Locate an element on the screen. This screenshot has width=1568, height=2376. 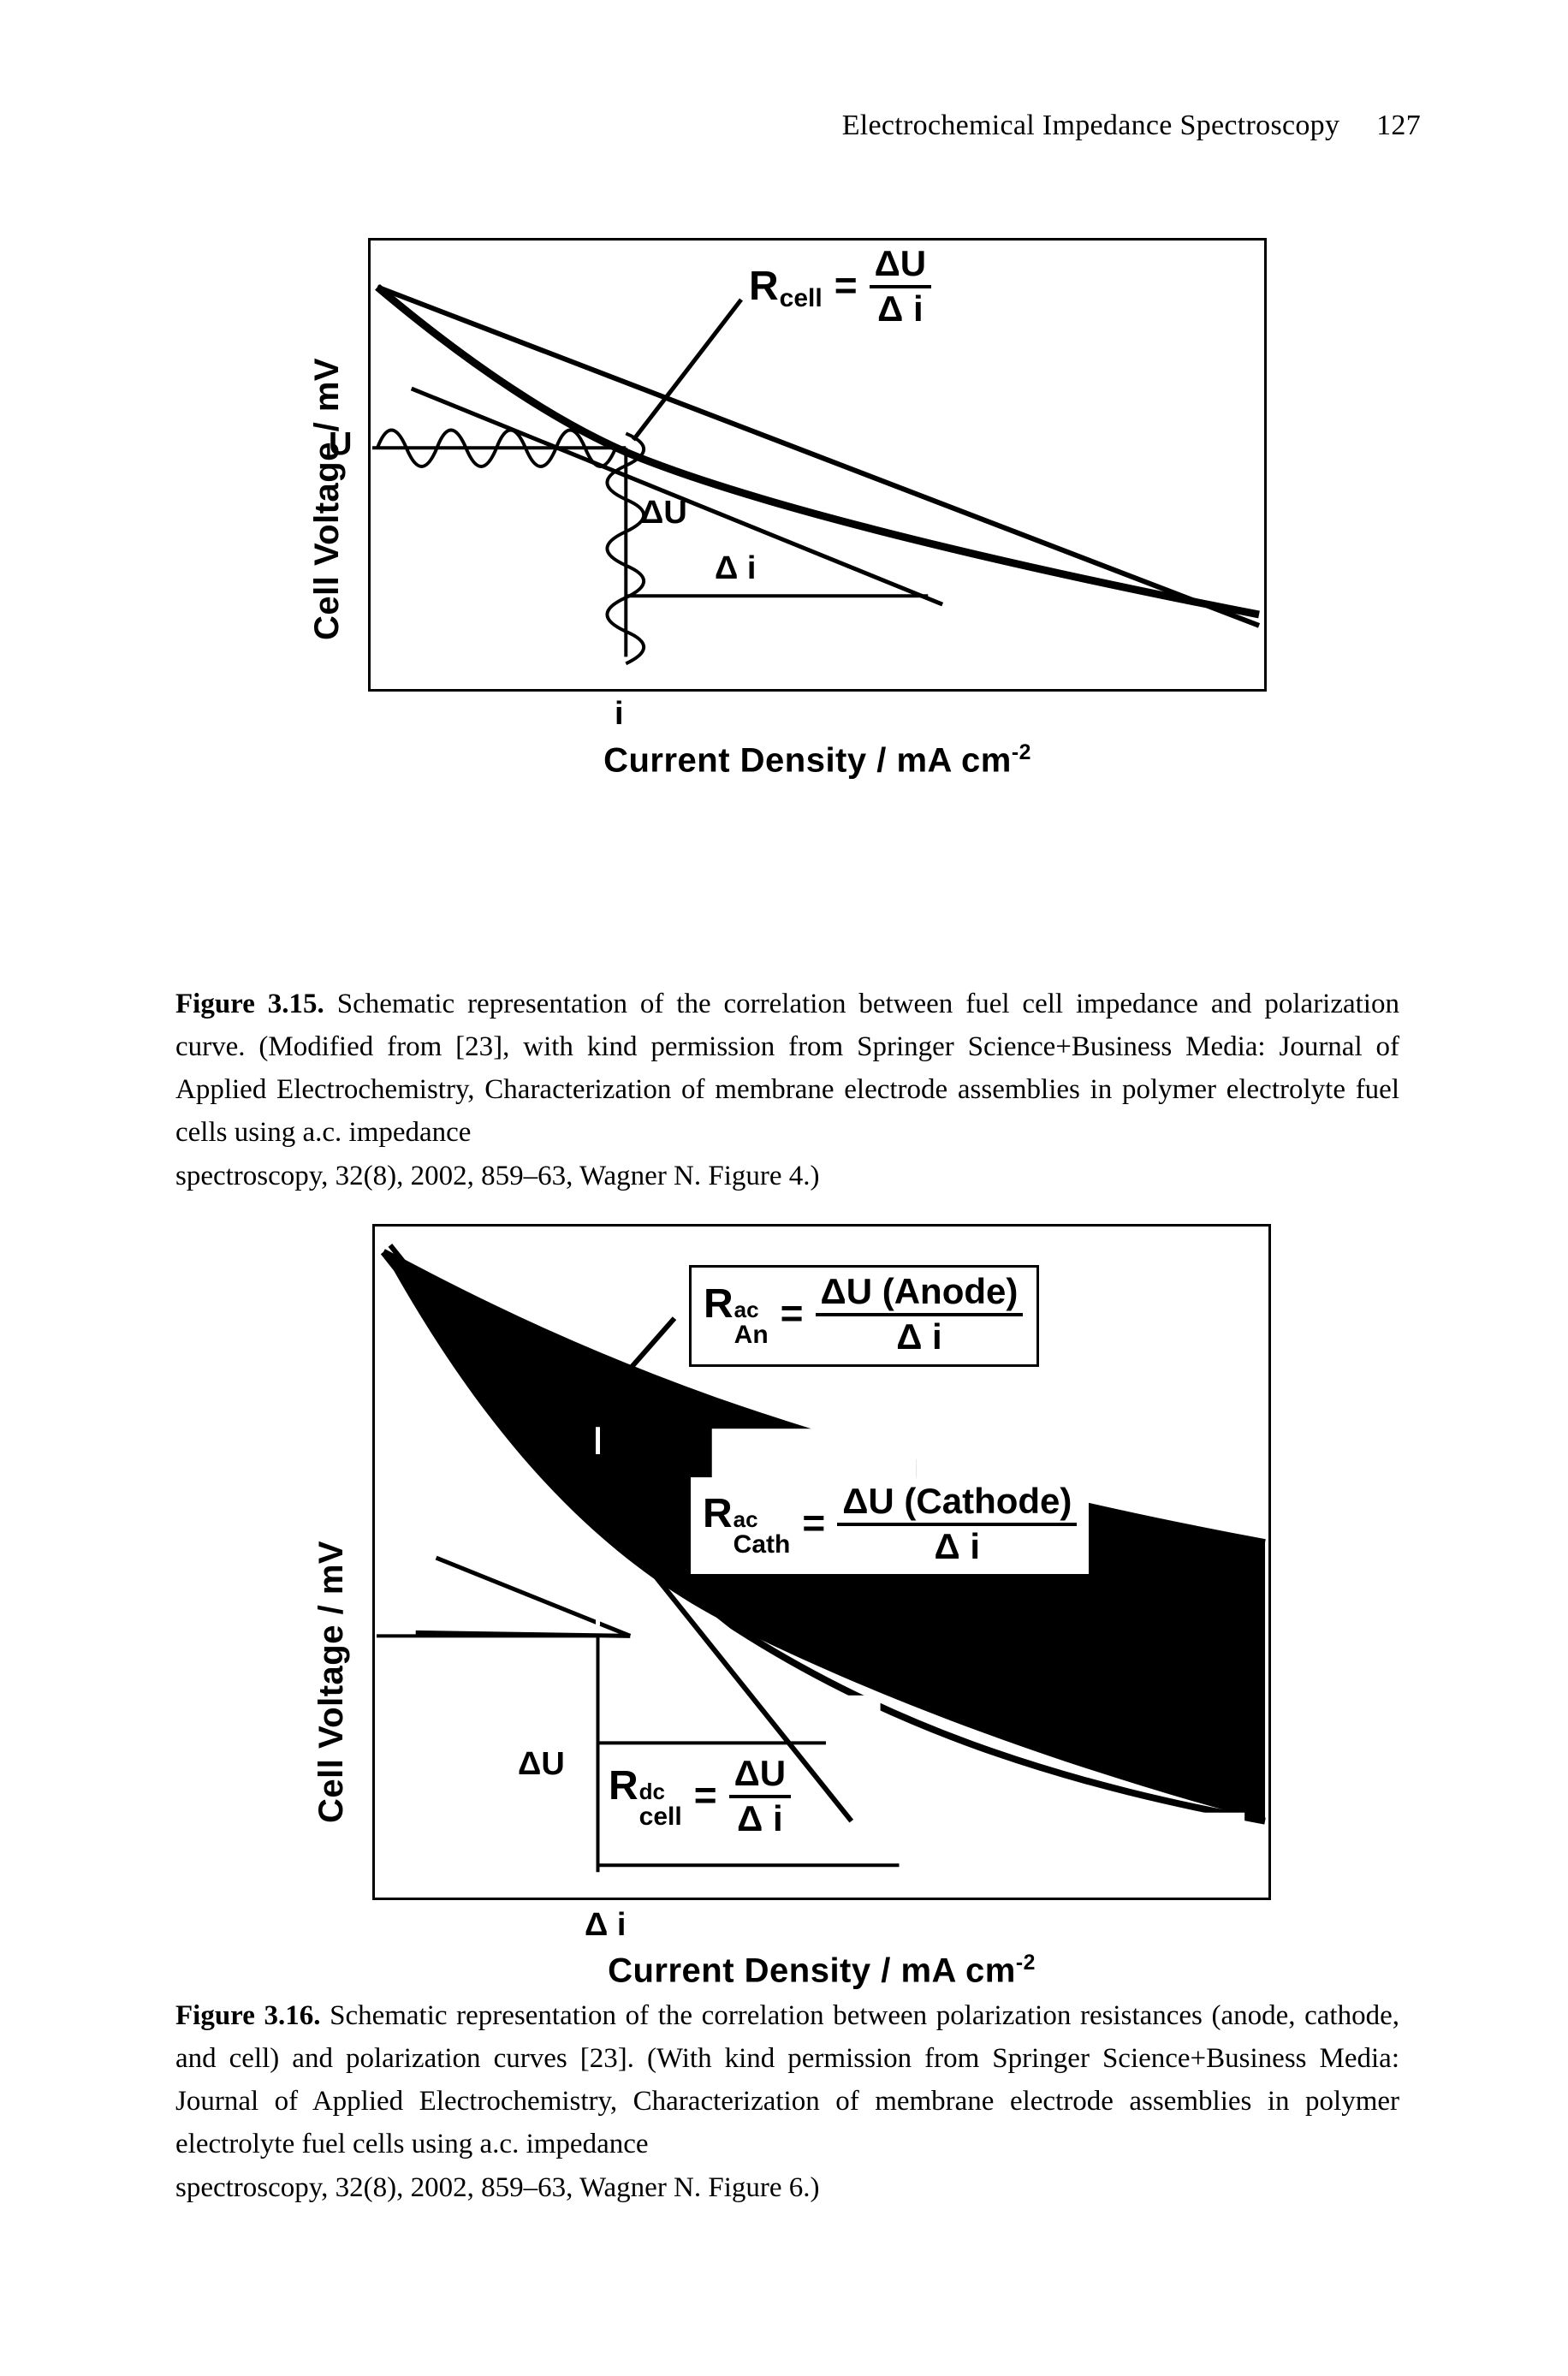
formula-r-cathode-lhs: R ac Cath is located at coordinates (746, 1524).